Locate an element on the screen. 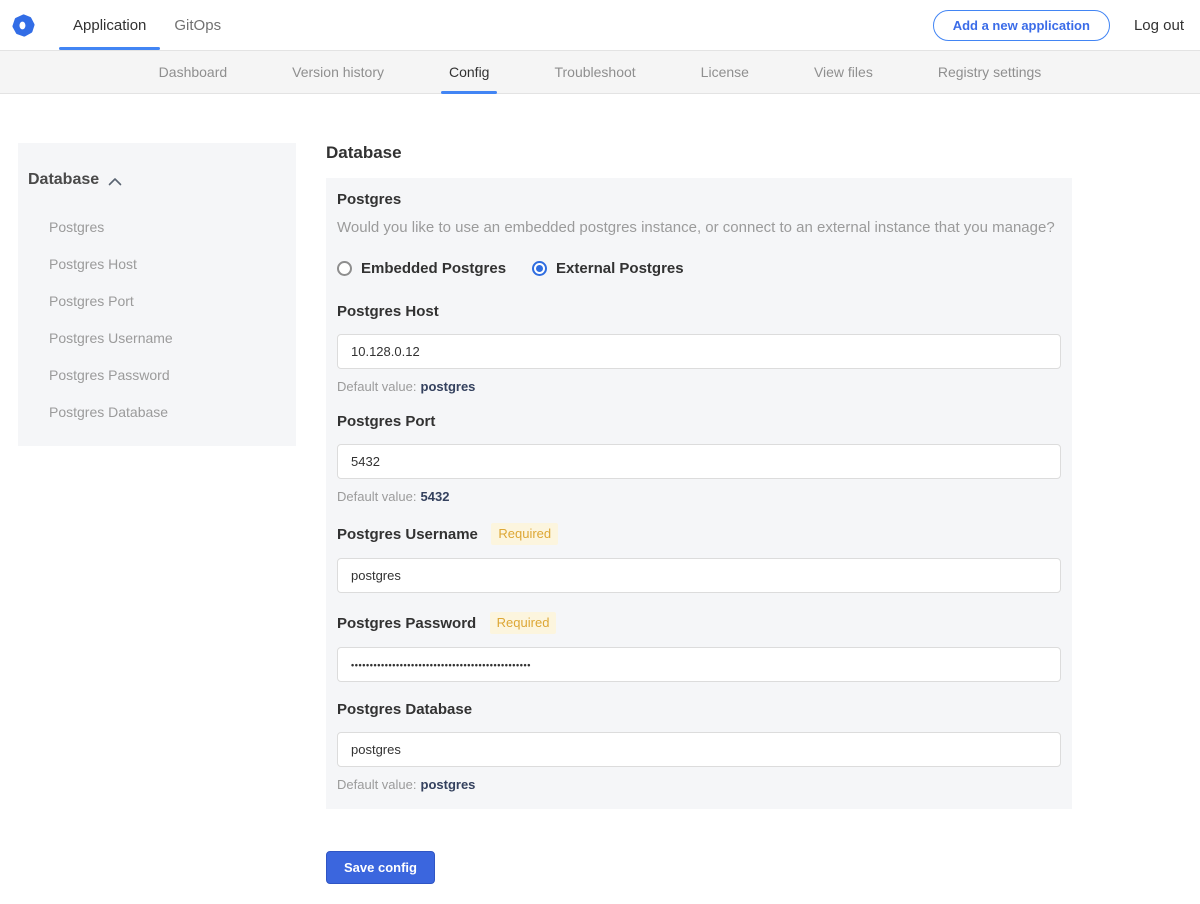 This screenshot has width=1200, height=904. radio-label: External Postgres is located at coordinates (620, 268).